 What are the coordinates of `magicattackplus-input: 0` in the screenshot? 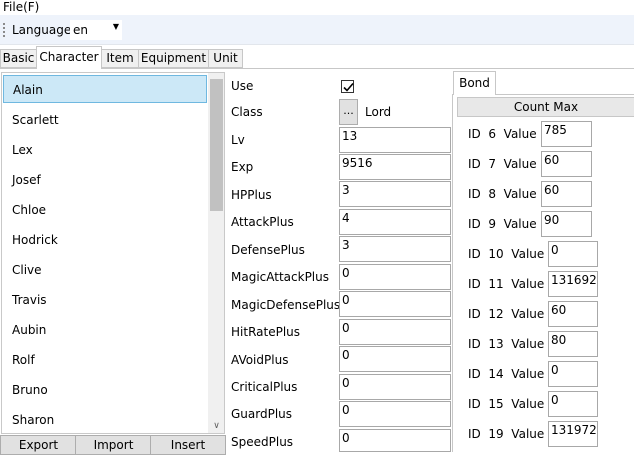 It's located at (395, 277).